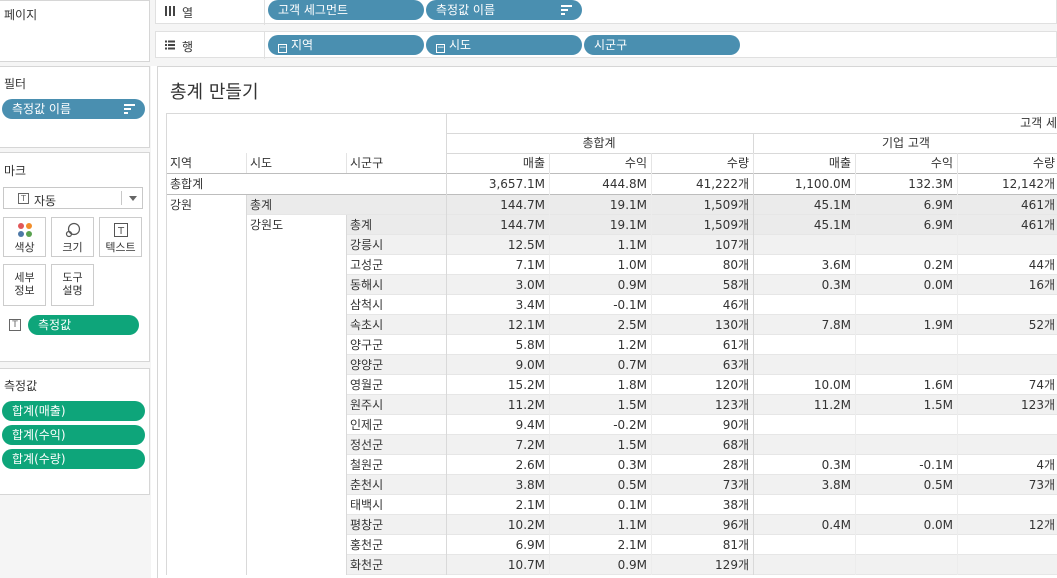 The width and height of the screenshot is (1057, 578). What do you see at coordinates (732, 385) in the screenshot?
I see `table-cell-value: 120개` at bounding box center [732, 385].